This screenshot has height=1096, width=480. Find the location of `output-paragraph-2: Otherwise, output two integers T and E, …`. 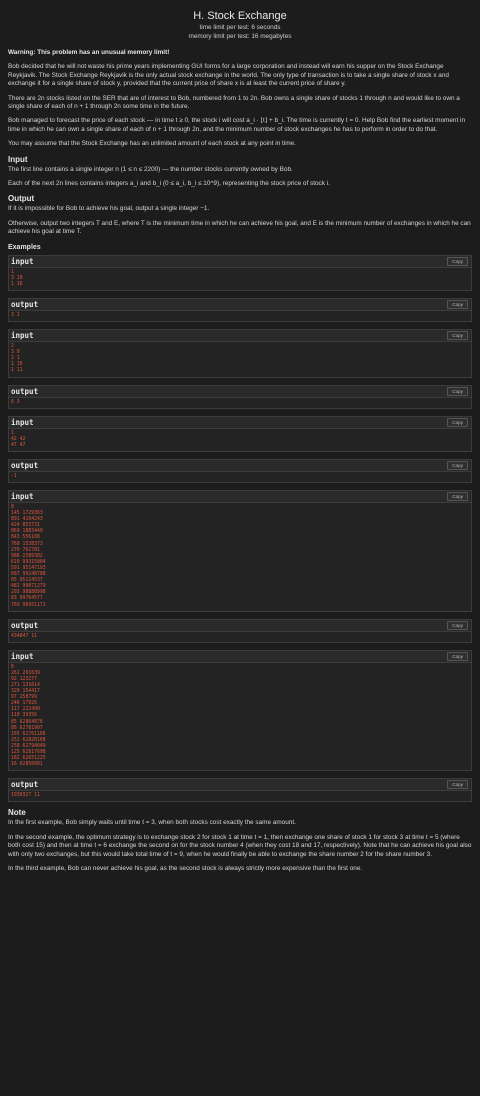

output-paragraph-2: Otherwise, output two integers T and E, … is located at coordinates (239, 227).